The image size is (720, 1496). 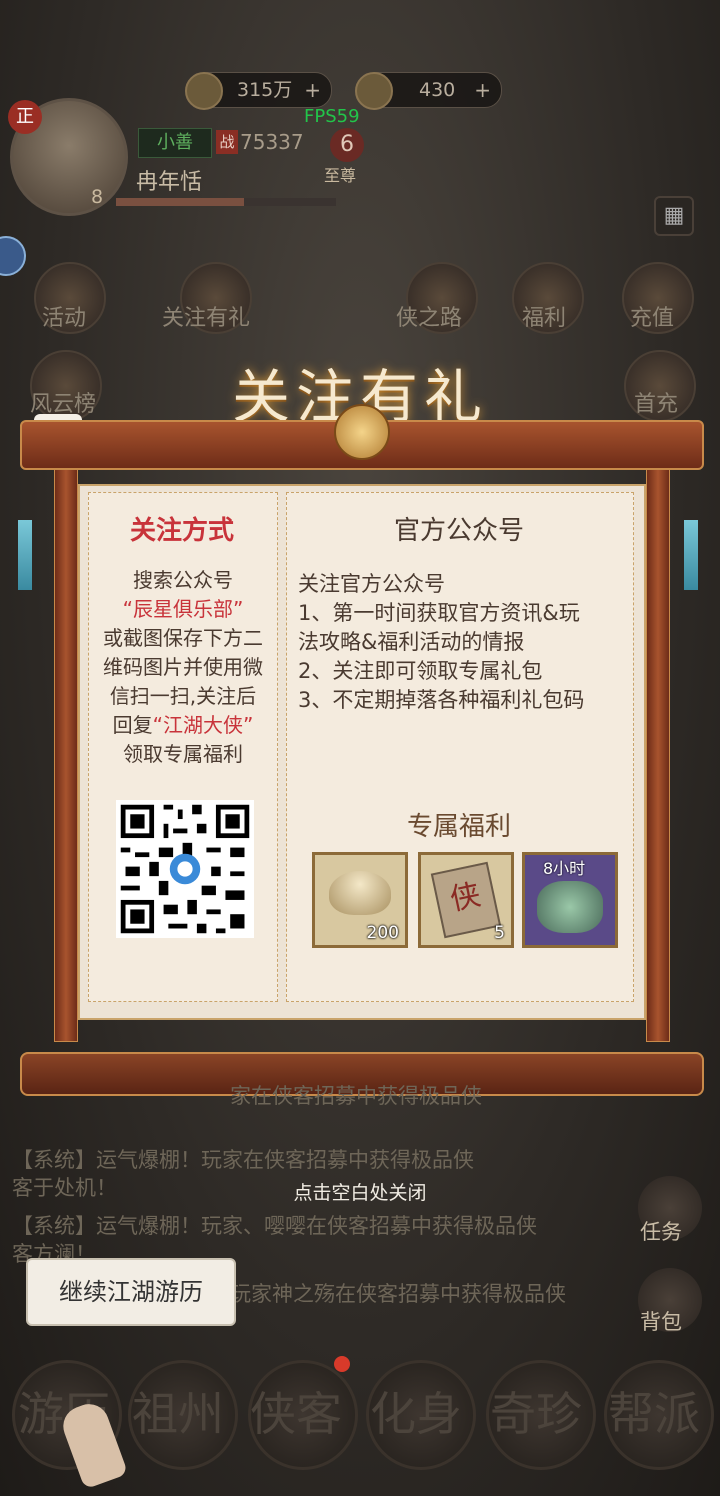 What do you see at coordinates (296, 1411) in the screenshot?
I see `nav-heroes: 侠客` at bounding box center [296, 1411].